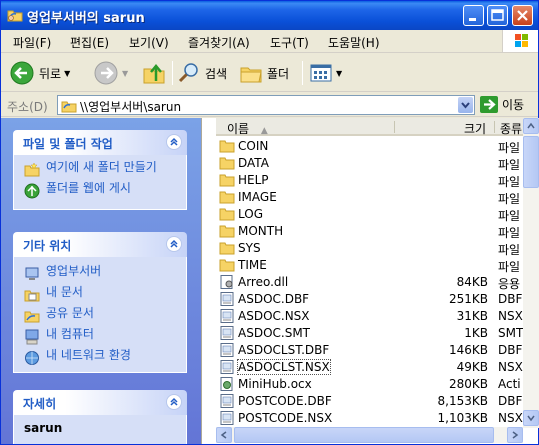 This screenshot has width=539, height=445. What do you see at coordinates (67, 73) in the screenshot?
I see `back-dropdown-icon: ▼` at bounding box center [67, 73].